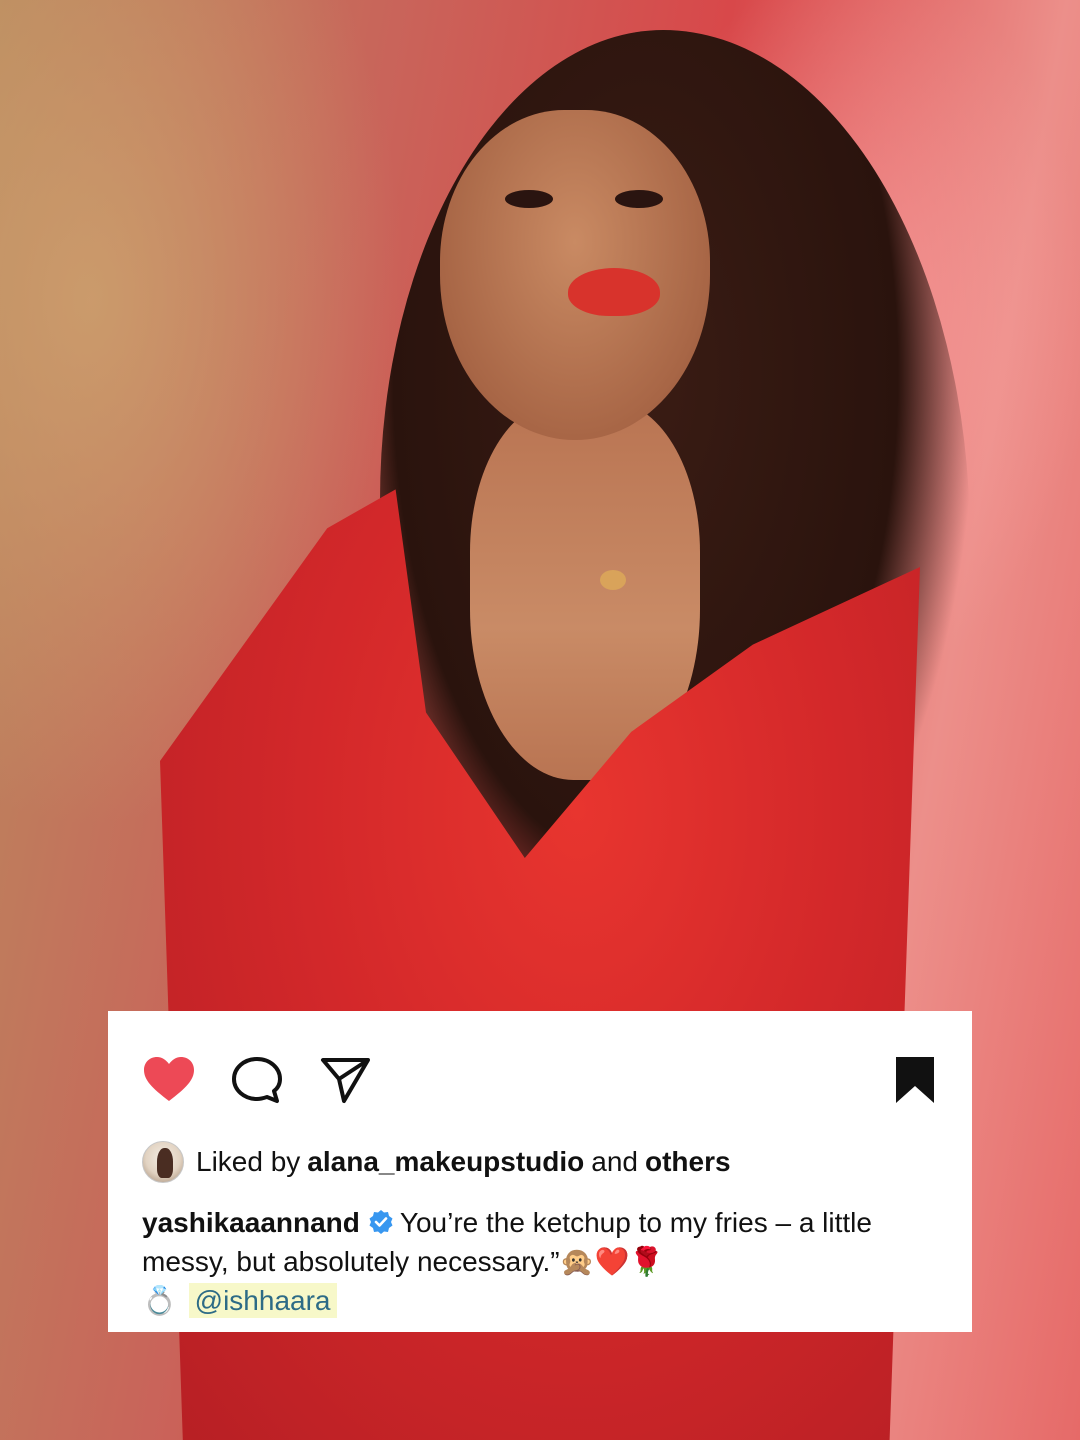  I want to click on photo-eye-left, so click(529, 199).